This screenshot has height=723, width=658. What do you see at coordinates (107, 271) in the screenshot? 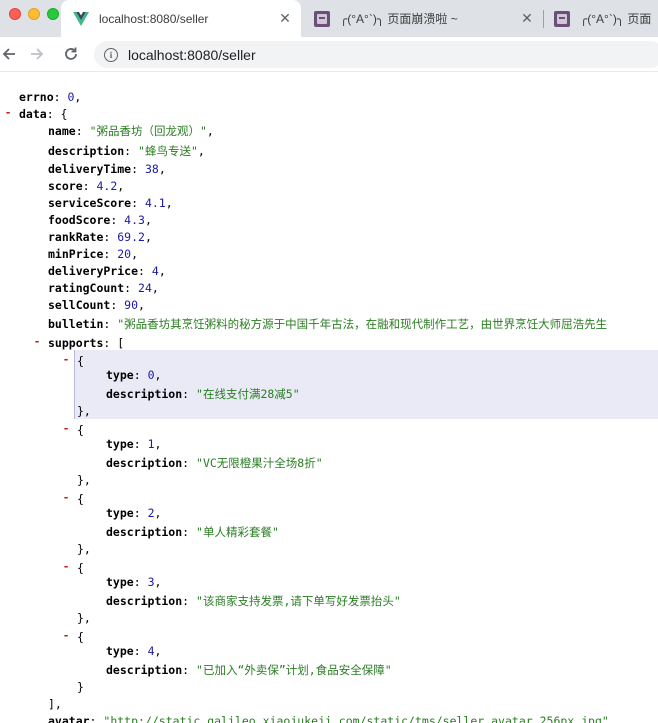
I see `json-row-deliveryPrice: deliveryPrice: 4,` at bounding box center [107, 271].